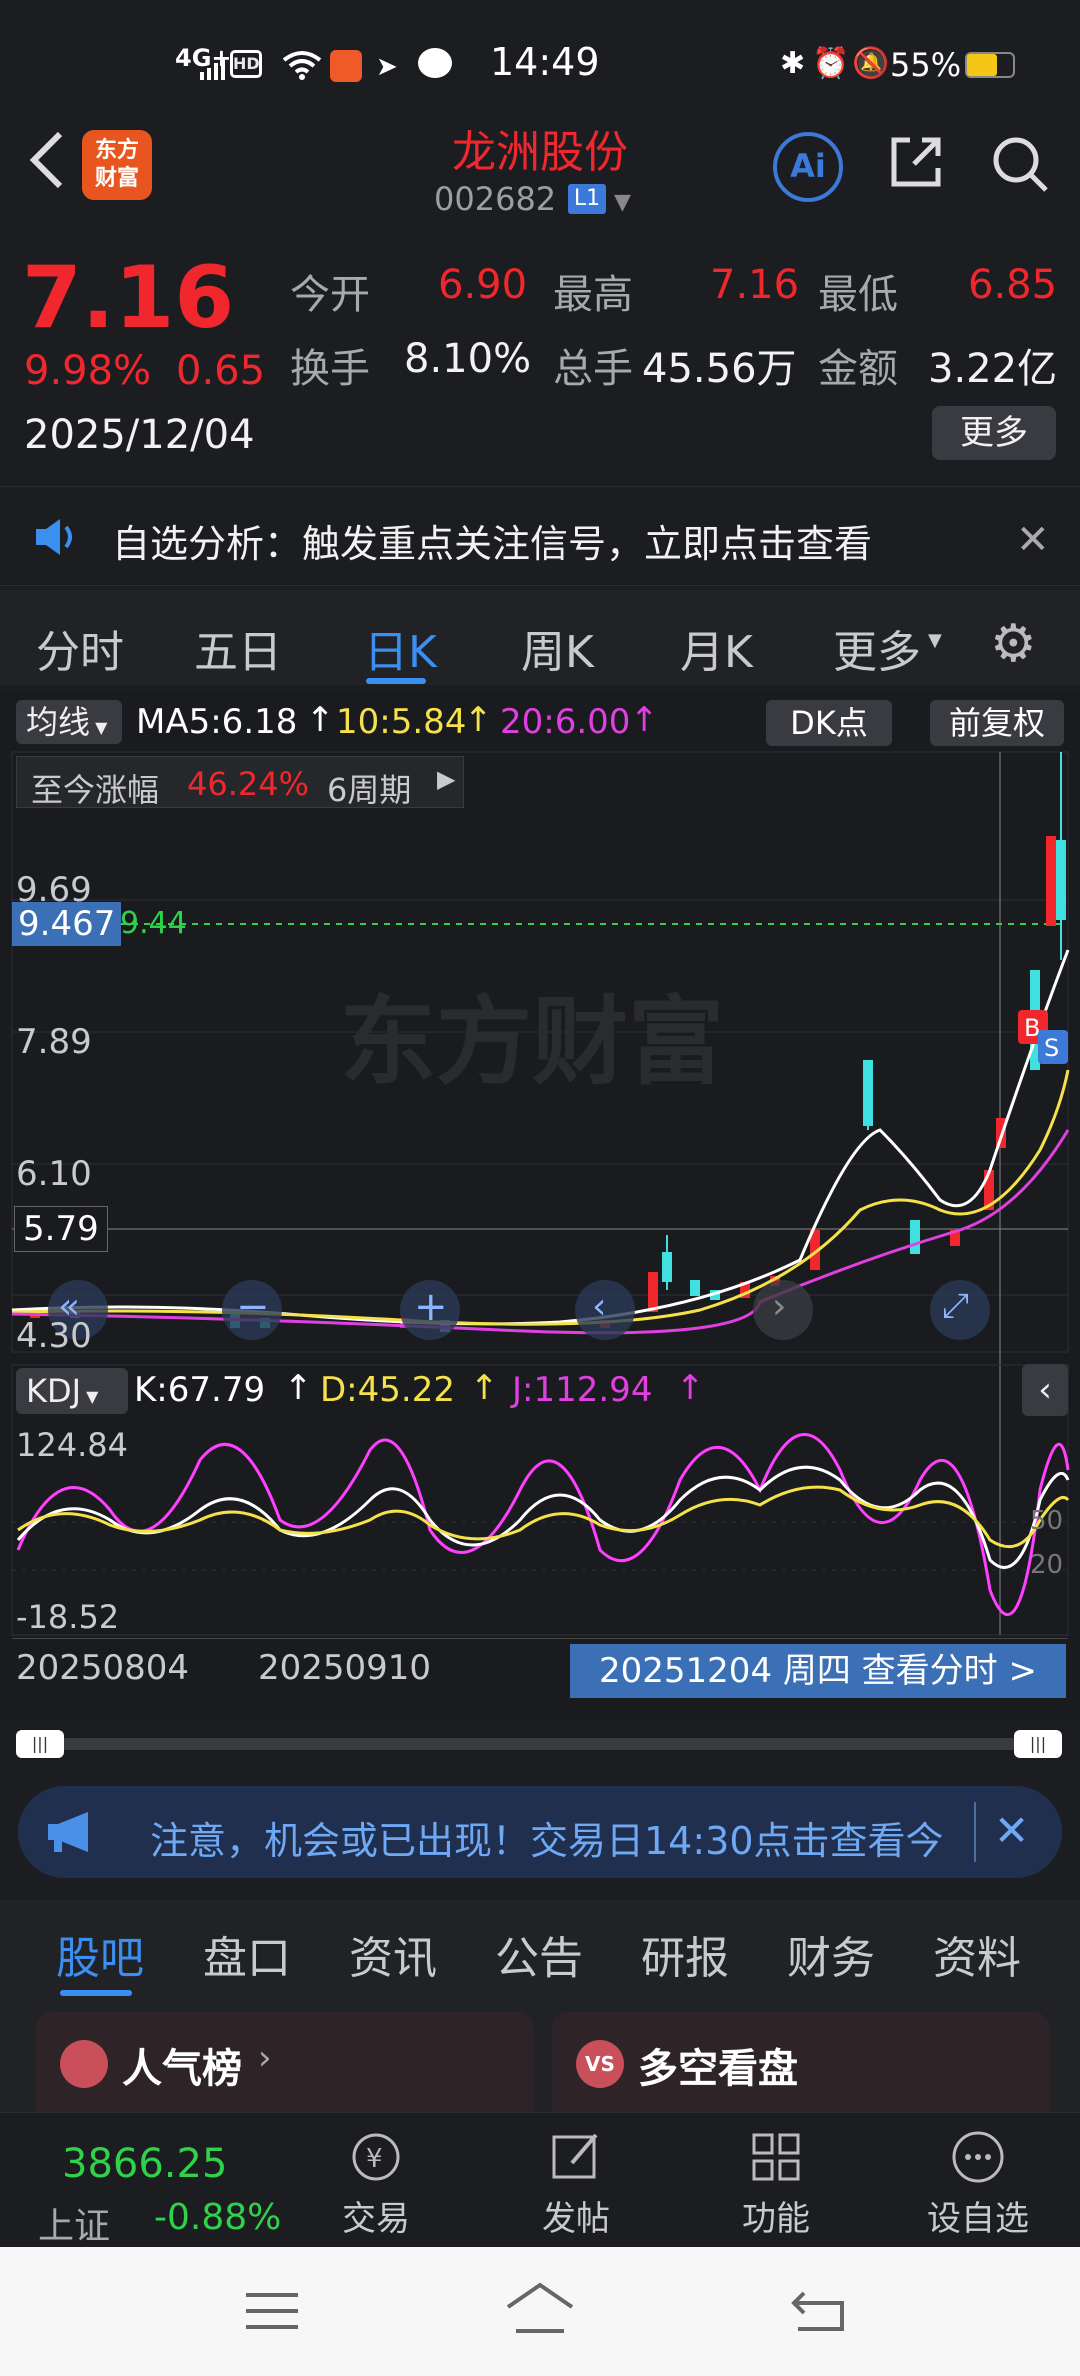 The image size is (1080, 2376). Describe the element at coordinates (84, 2064) in the screenshot. I see `chart-bars-icon` at that location.